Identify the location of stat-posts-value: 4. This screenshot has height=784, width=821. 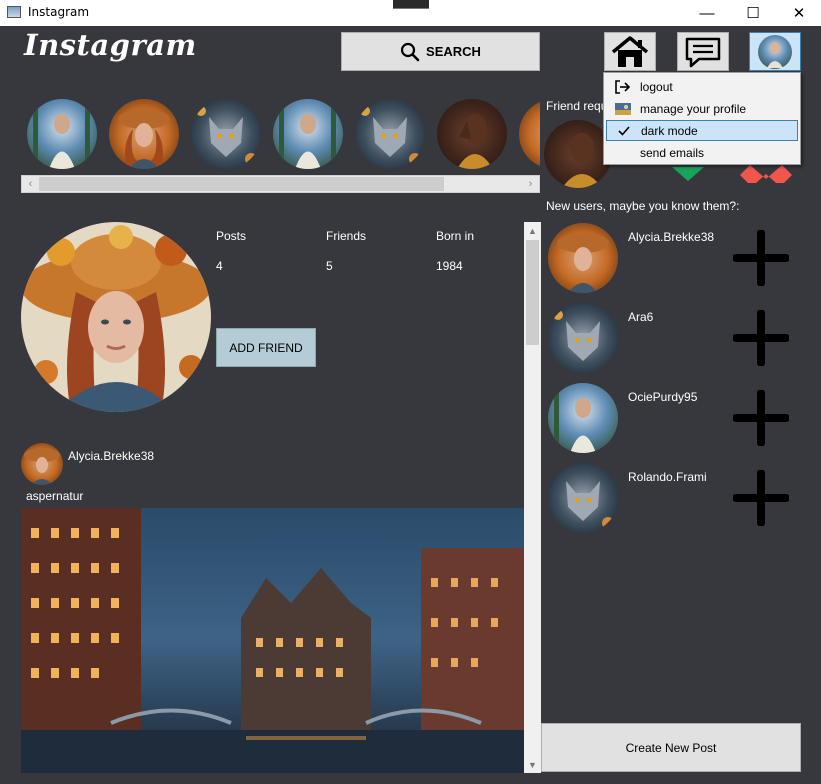
(219, 266).